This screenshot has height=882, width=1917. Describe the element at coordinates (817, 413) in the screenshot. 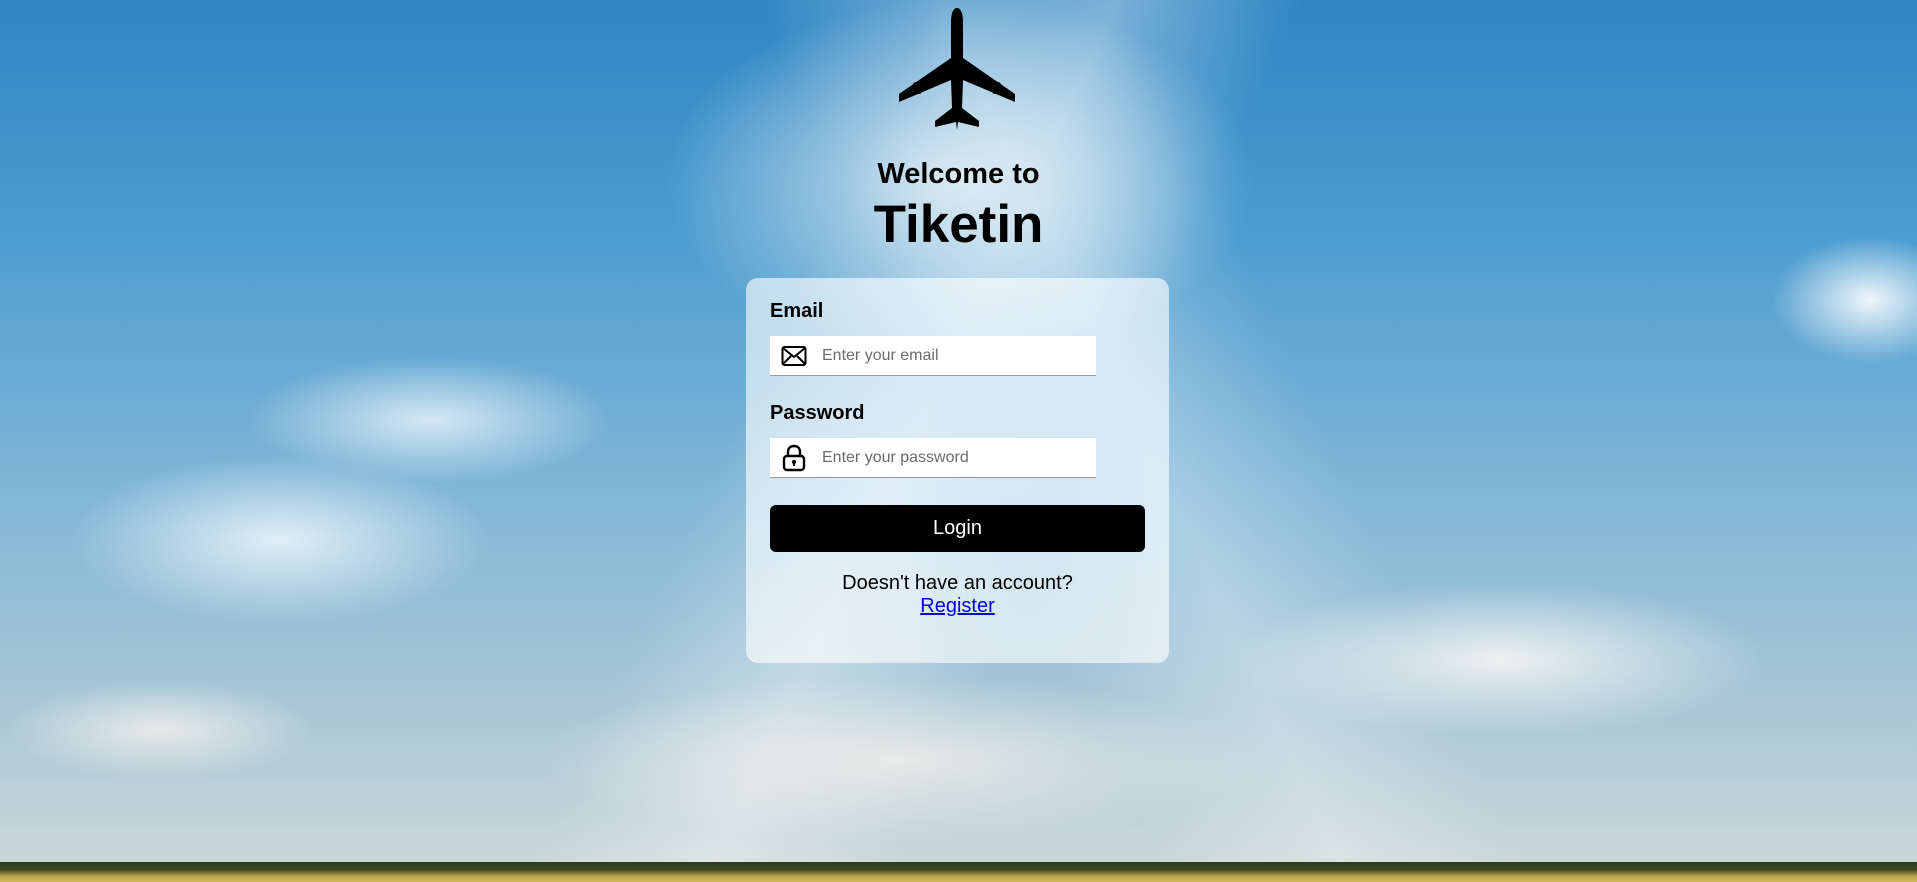

I see `password-label: Password` at that location.